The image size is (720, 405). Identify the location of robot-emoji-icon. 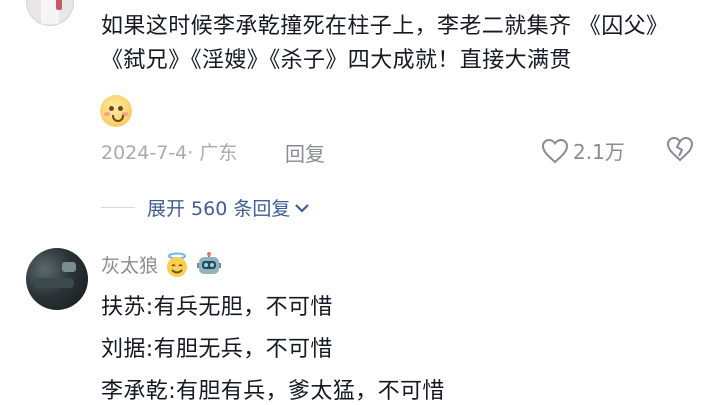
(209, 262).